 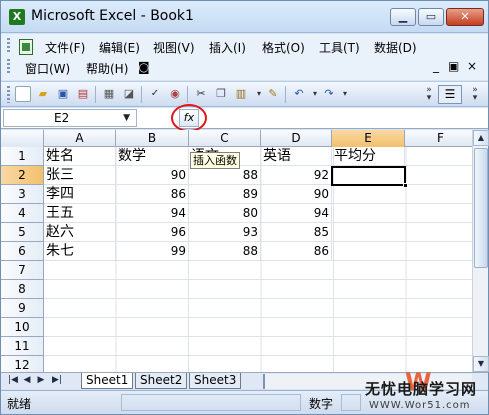 I want to click on first-sheet-button: |◀, so click(x=13, y=380).